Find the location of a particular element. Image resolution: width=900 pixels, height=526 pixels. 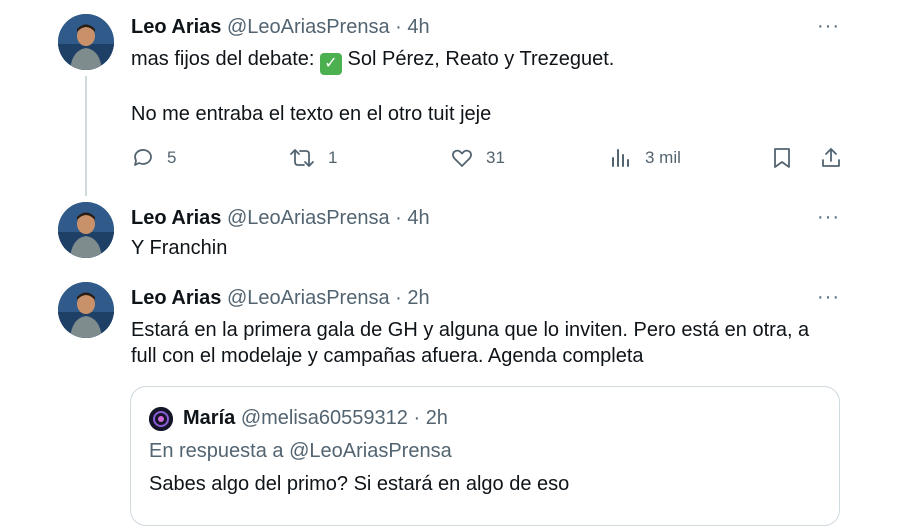

quote-avatar-image is located at coordinates (161, 419).